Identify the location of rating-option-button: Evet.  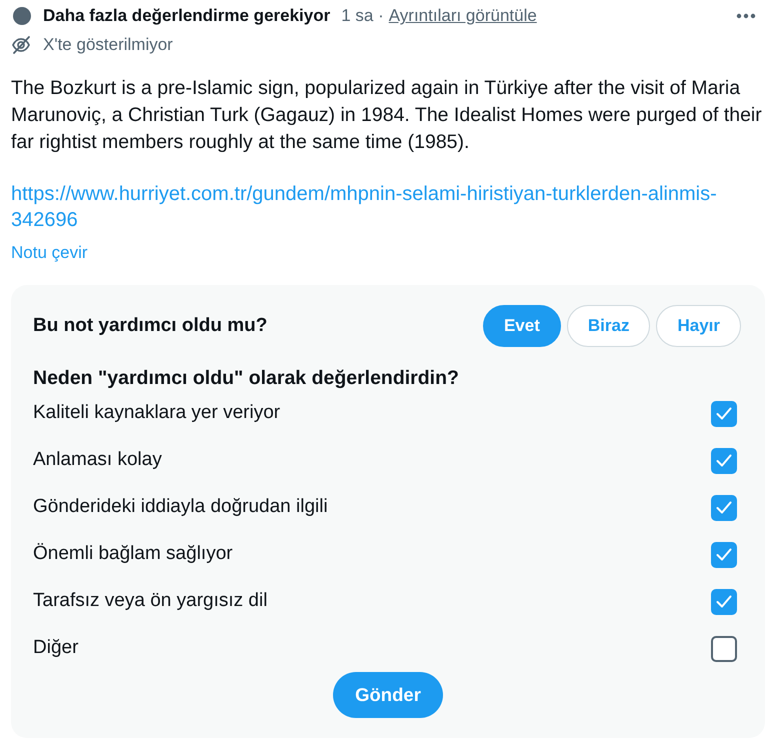
(521, 326).